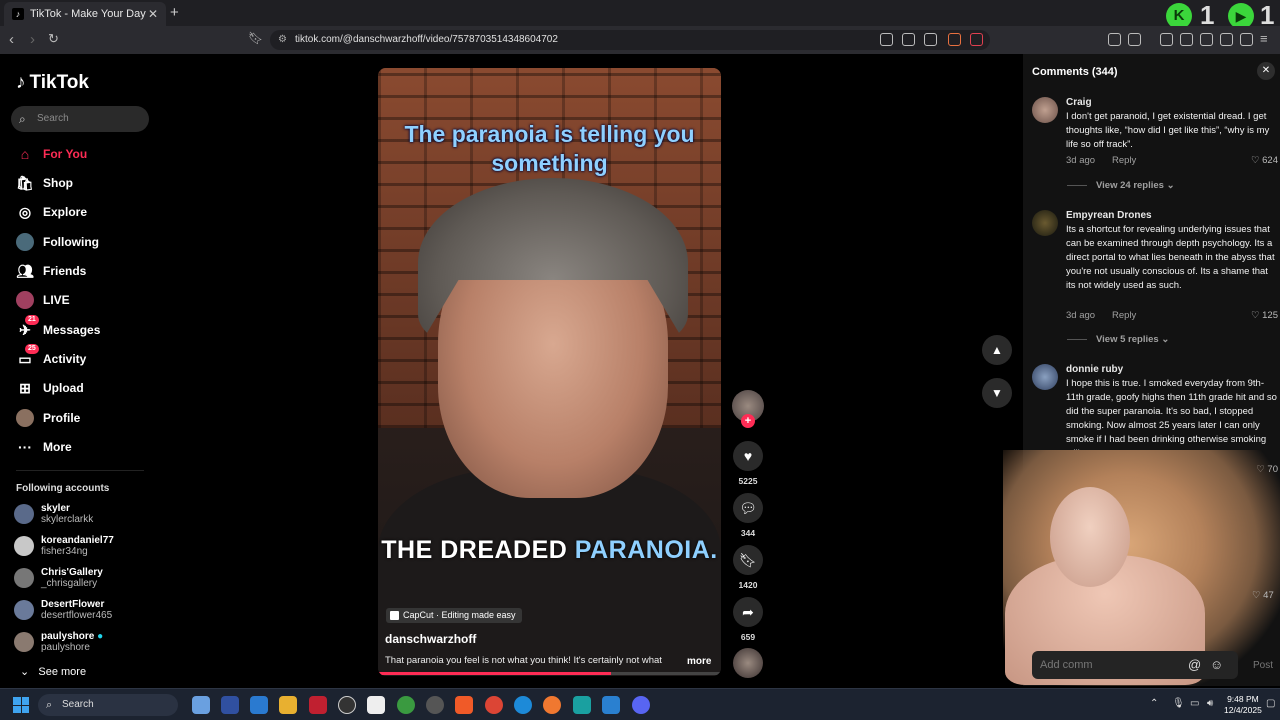 This screenshot has height=720, width=1280. Describe the element at coordinates (1264, 38) in the screenshot. I see `menu-icon: ≡` at that location.